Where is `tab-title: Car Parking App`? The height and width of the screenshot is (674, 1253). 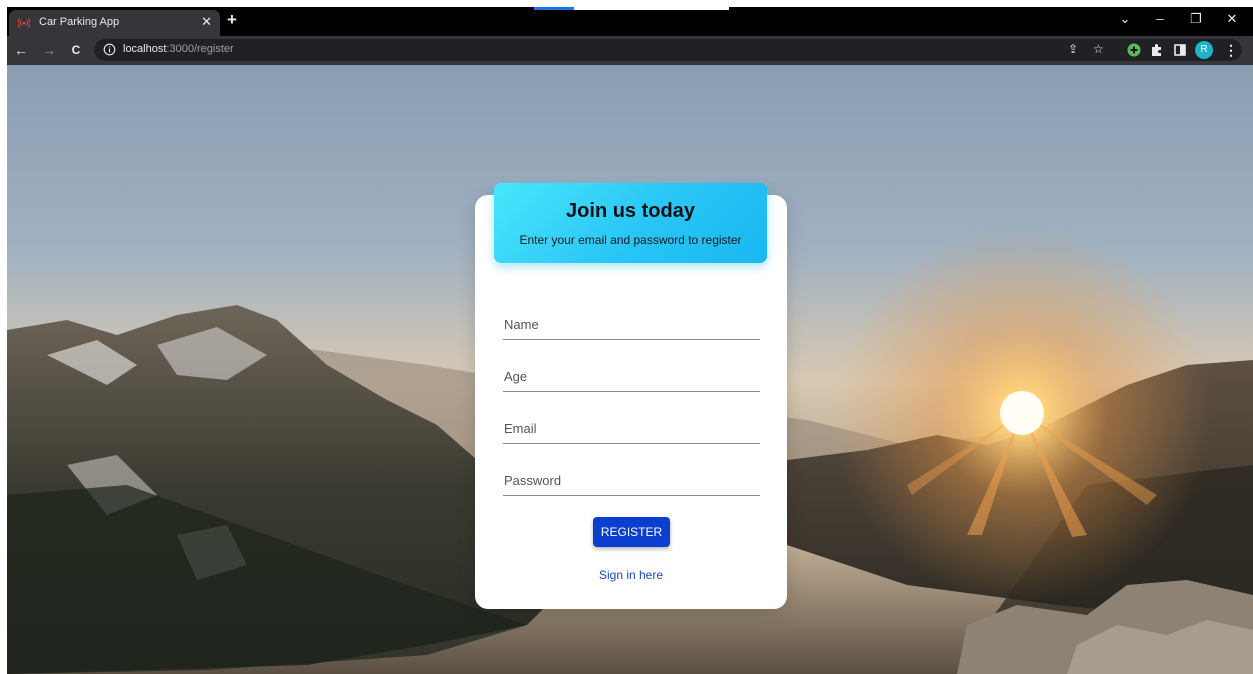
tab-title: Car Parking App is located at coordinates (79, 22).